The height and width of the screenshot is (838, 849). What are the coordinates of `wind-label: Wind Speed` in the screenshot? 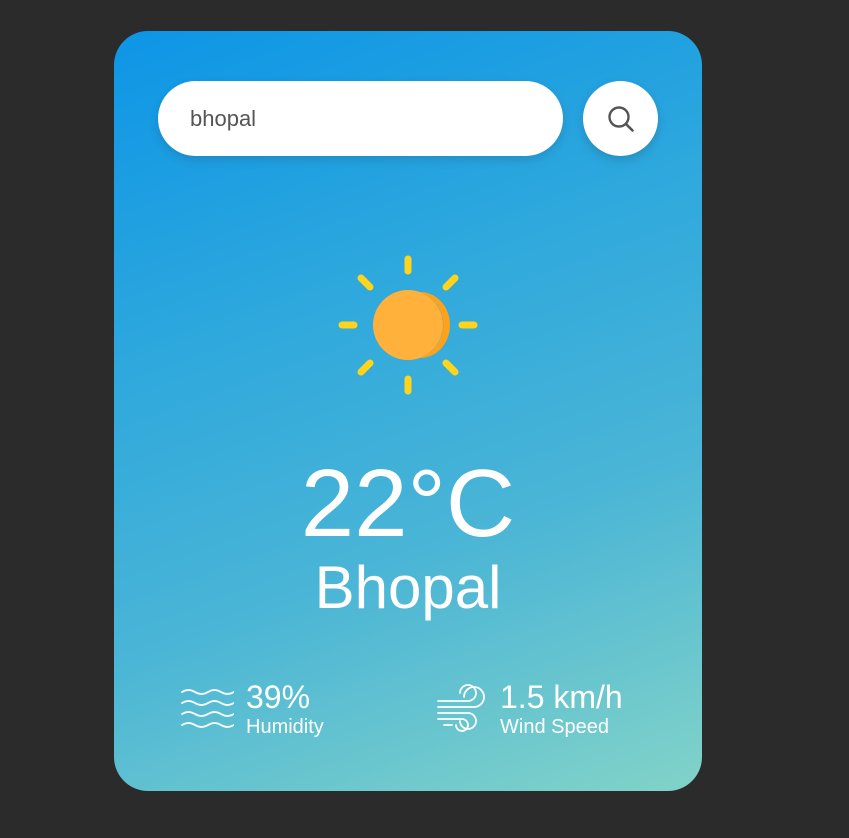 It's located at (554, 727).